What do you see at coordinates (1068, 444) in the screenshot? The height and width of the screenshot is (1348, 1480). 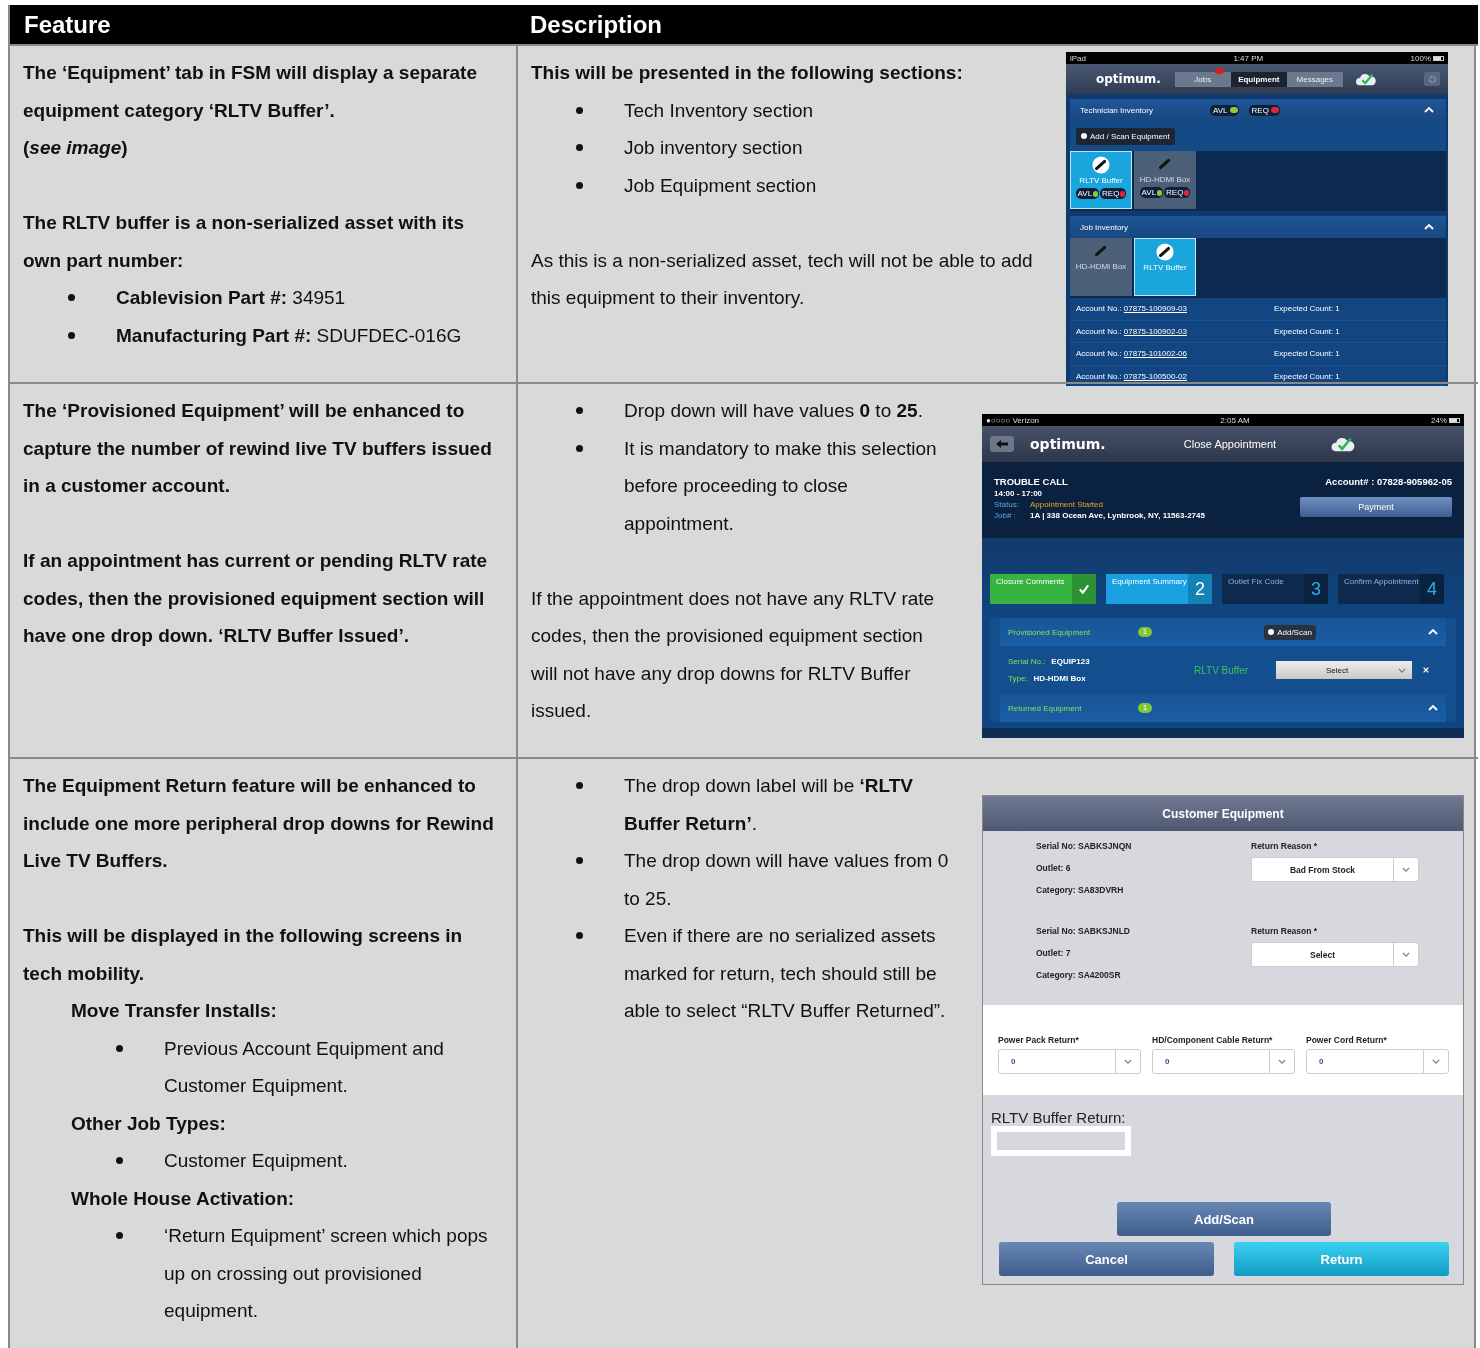 I see `logo: optimum.` at bounding box center [1068, 444].